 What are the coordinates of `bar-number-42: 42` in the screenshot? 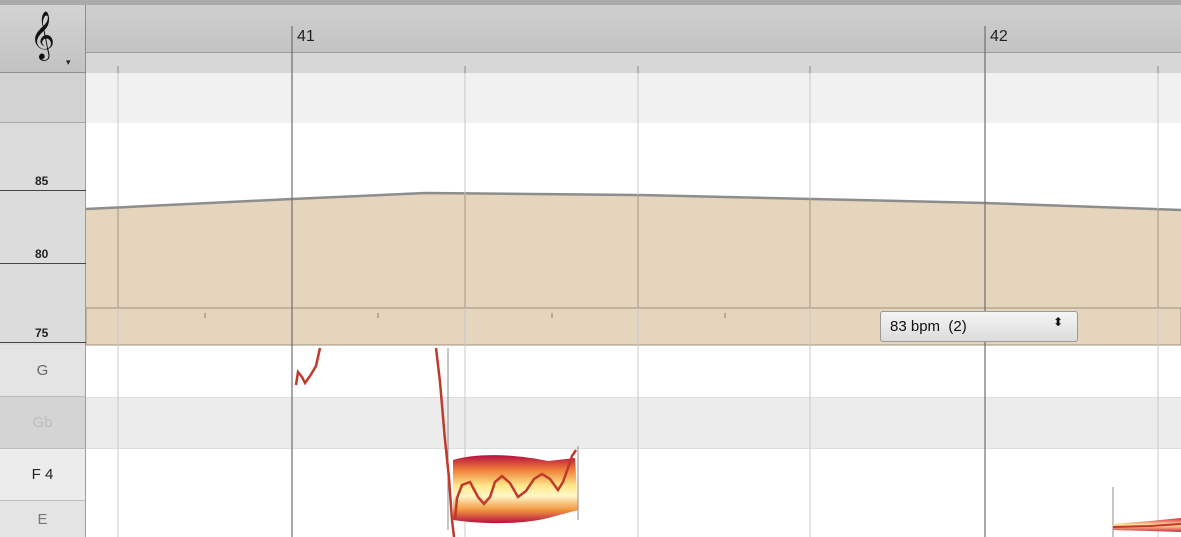 It's located at (999, 36).